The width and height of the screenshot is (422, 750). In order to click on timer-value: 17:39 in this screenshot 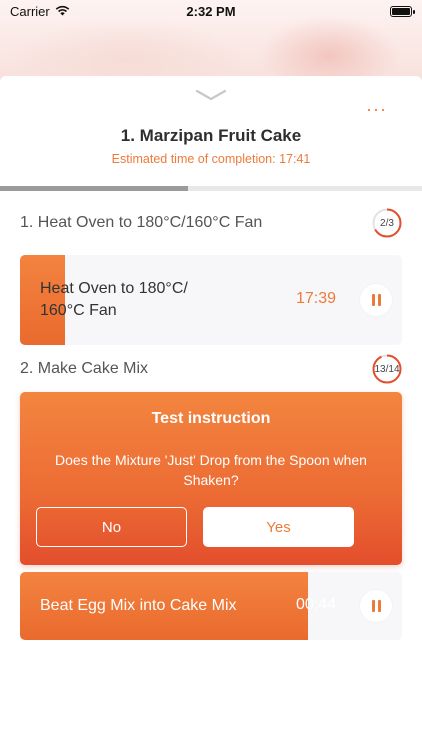, I will do `click(316, 298)`.